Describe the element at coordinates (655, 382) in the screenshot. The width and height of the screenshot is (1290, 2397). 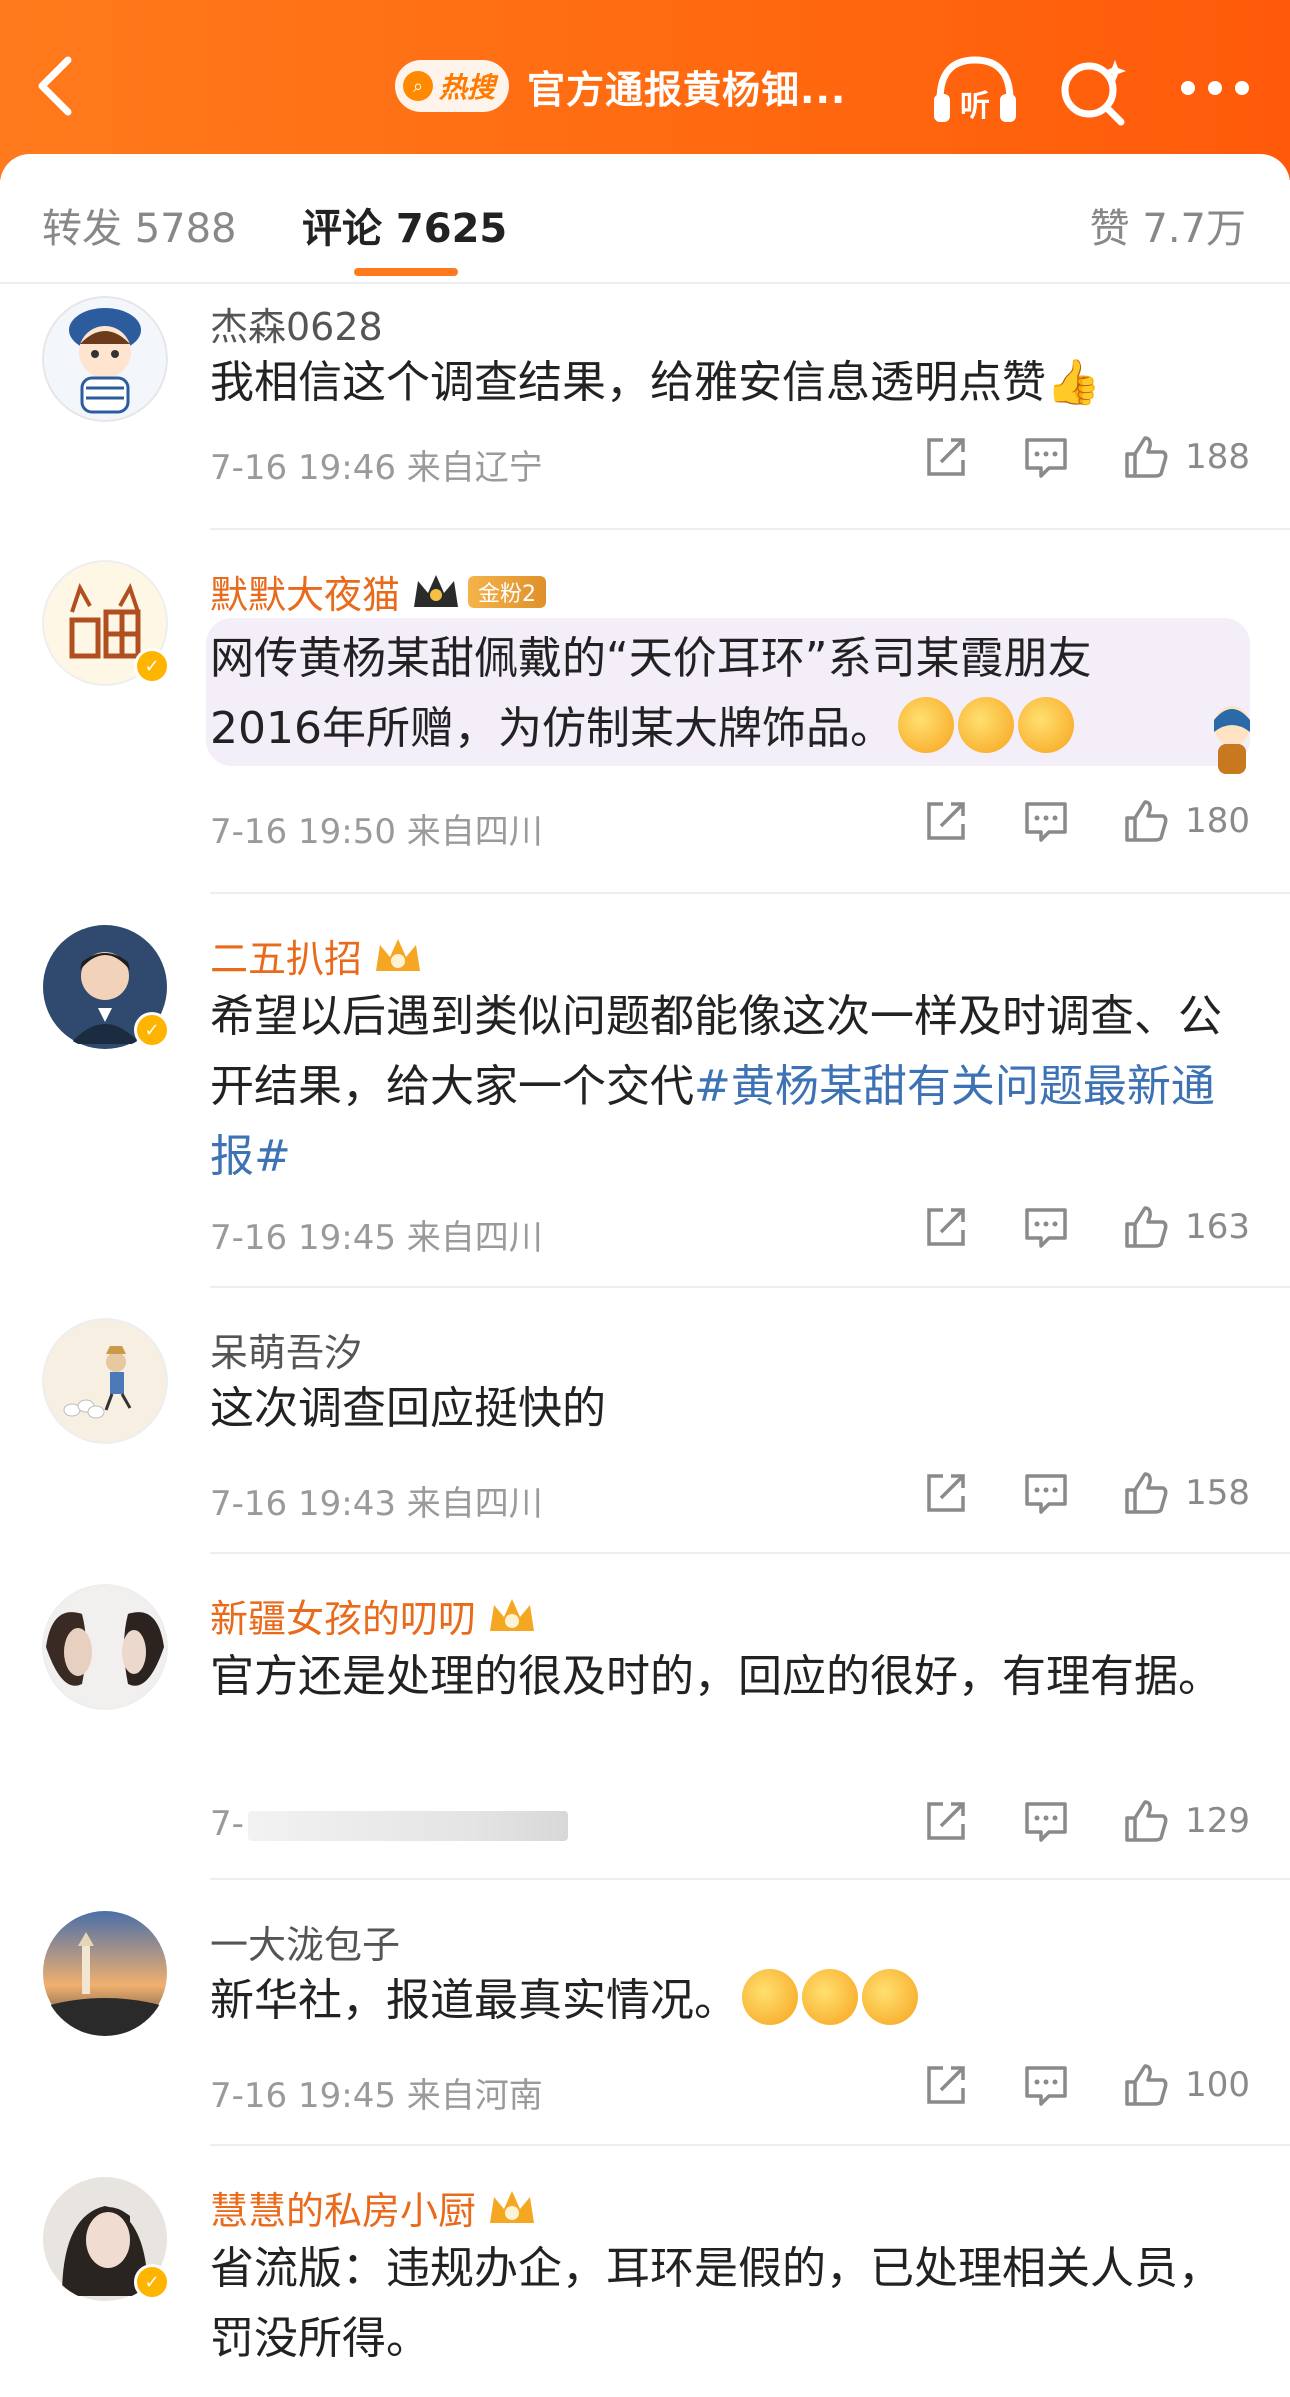
I see `comment-text: 我相信这个调查结果，给雅安信息透明点赞👍` at that location.